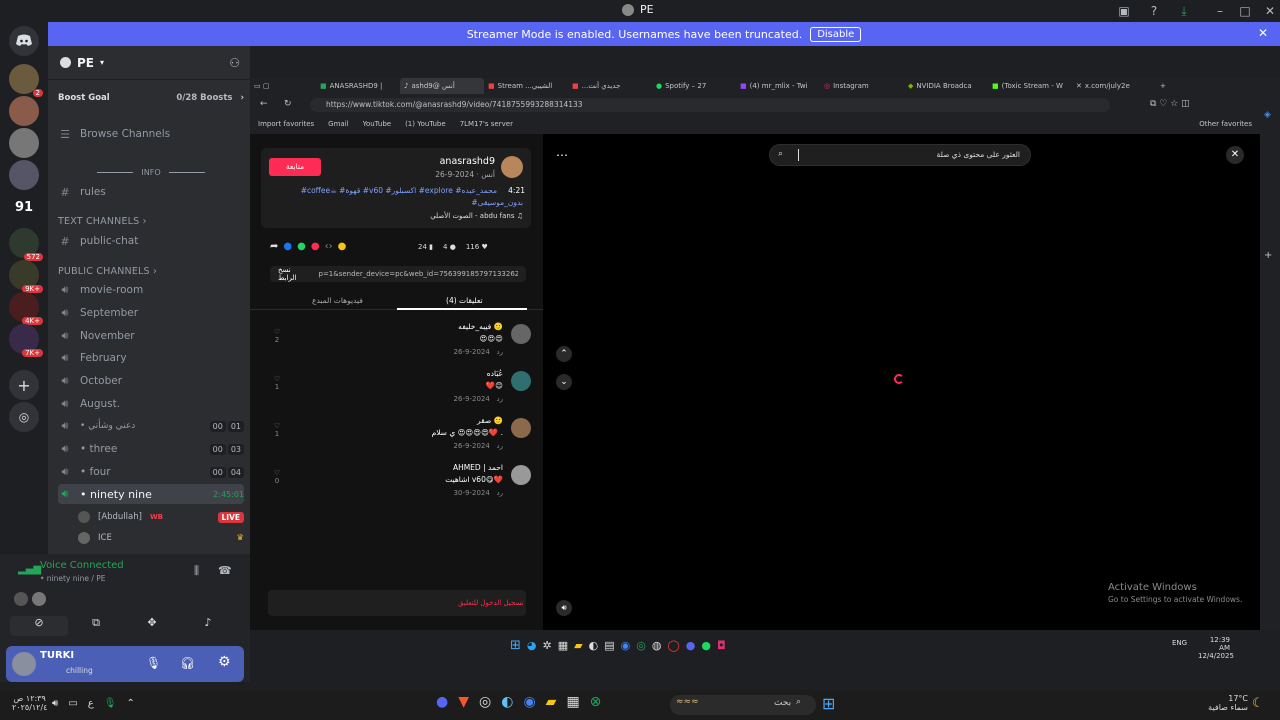 The height and width of the screenshot is (720, 1280). Describe the element at coordinates (1235, 155) in the screenshot. I see `close-video-button: ✕` at that location.